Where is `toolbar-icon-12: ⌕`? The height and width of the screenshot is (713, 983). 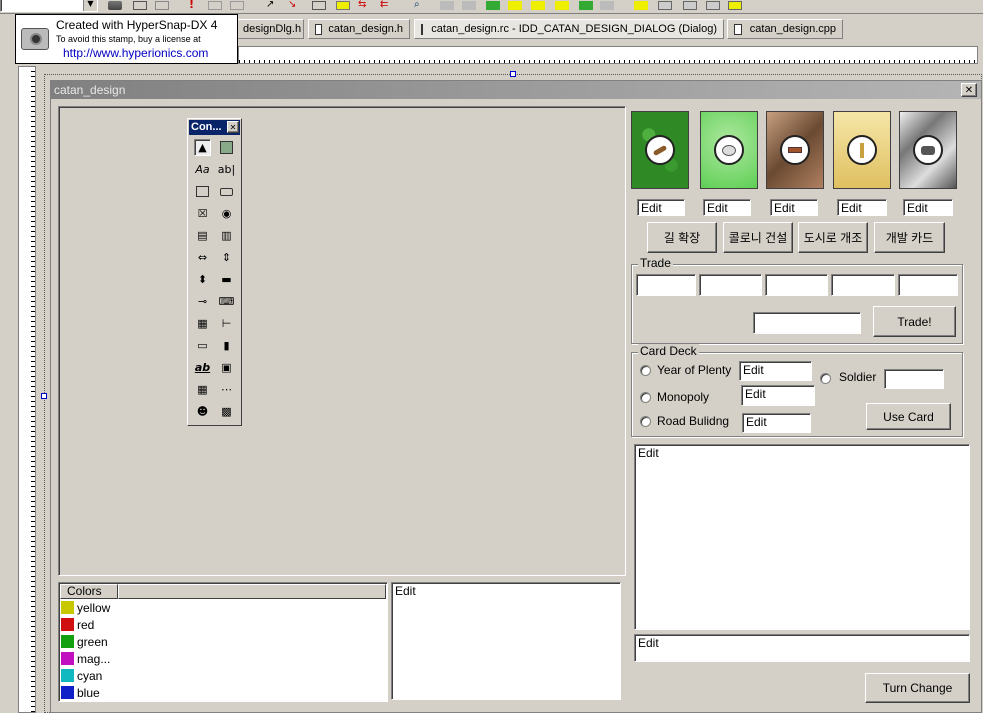 toolbar-icon-12: ⌕ is located at coordinates (421, 6).